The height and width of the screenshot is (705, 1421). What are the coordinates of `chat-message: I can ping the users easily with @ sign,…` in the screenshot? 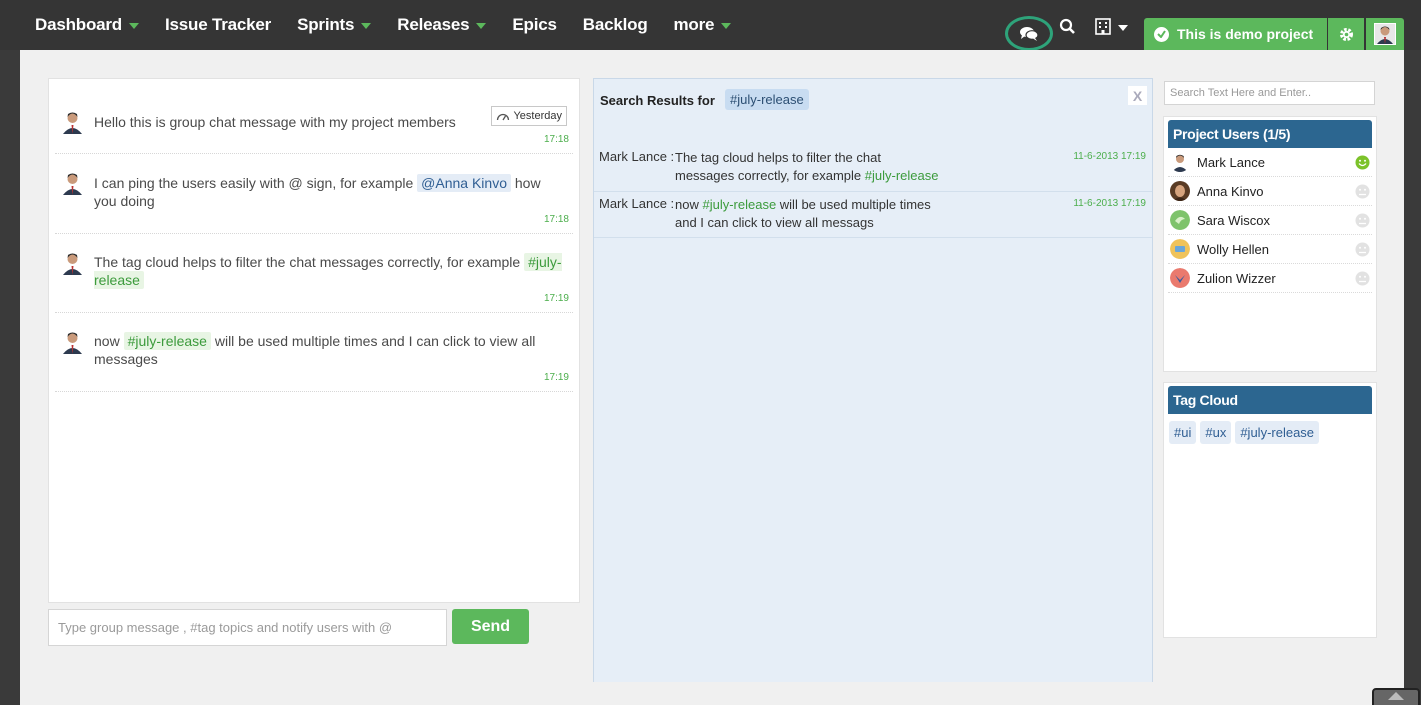 It's located at (314, 194).